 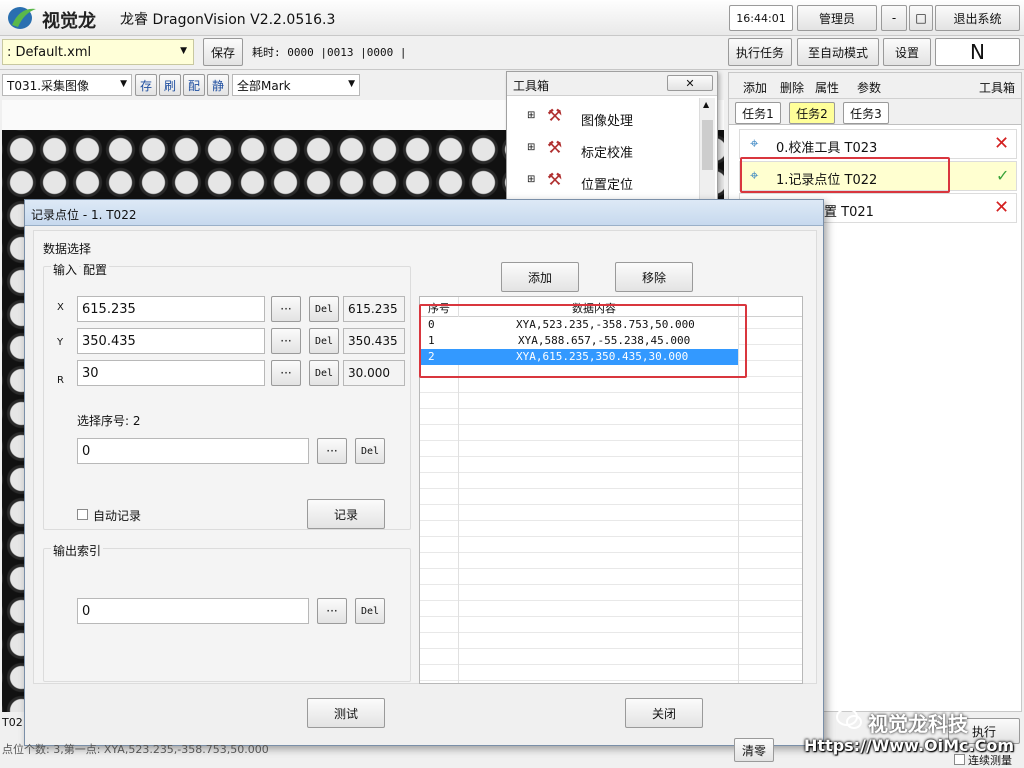 I want to click on user-button: 管理员, so click(x=837, y=18).